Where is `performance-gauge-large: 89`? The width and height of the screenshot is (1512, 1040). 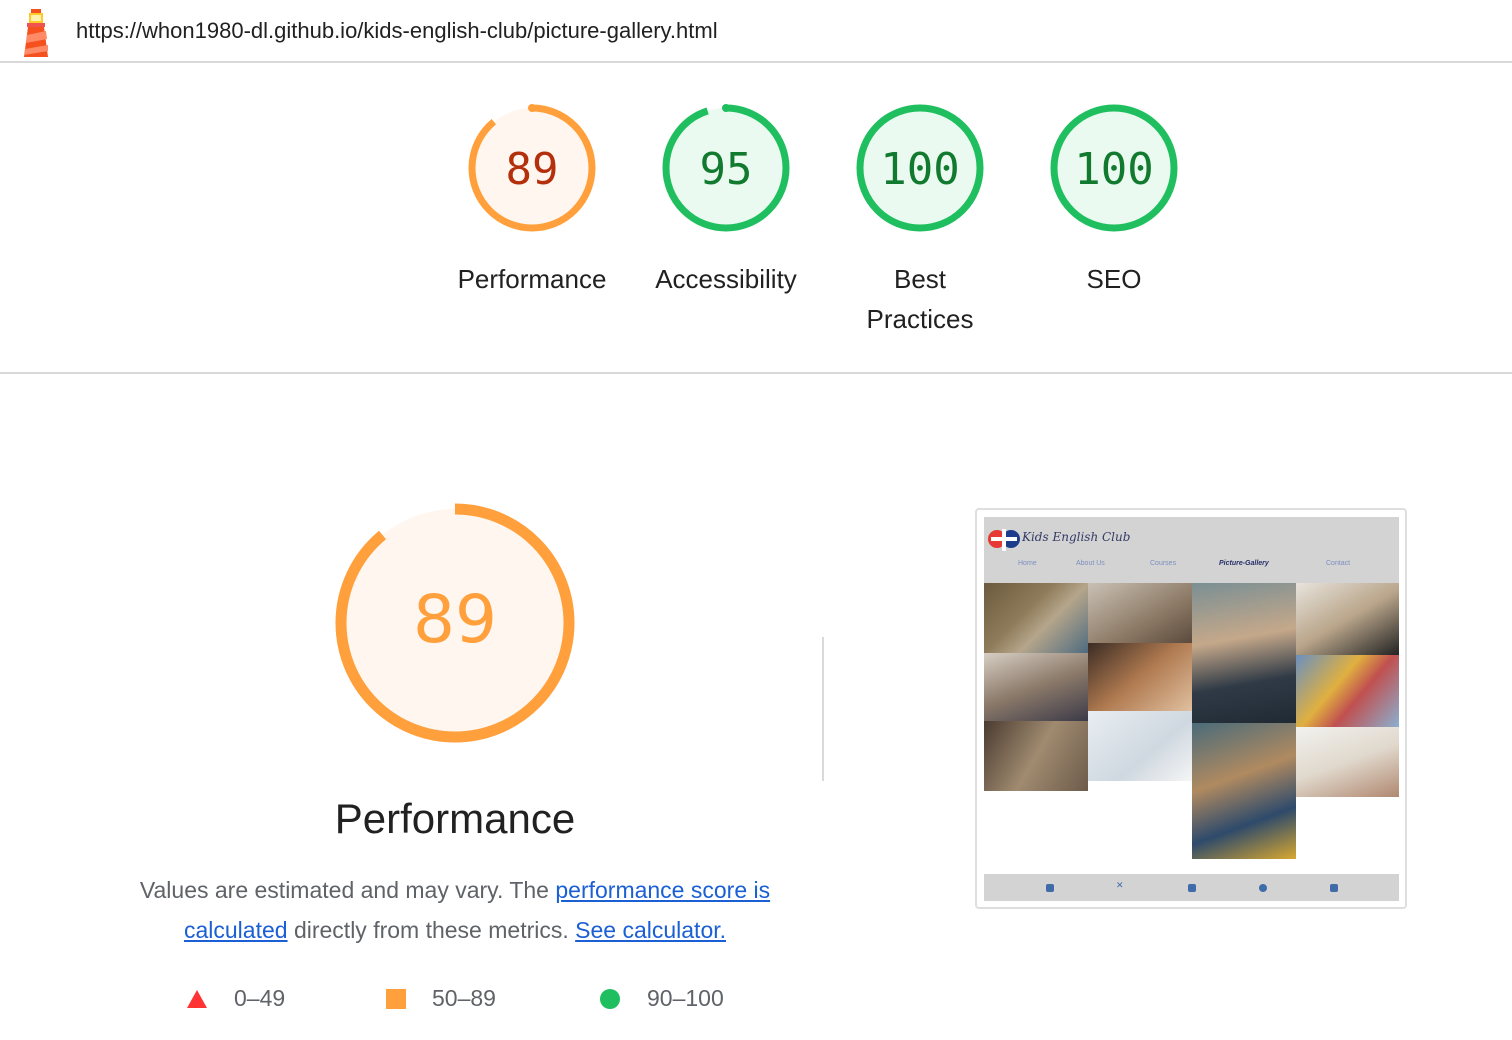
performance-gauge-large: 89 is located at coordinates (455, 623).